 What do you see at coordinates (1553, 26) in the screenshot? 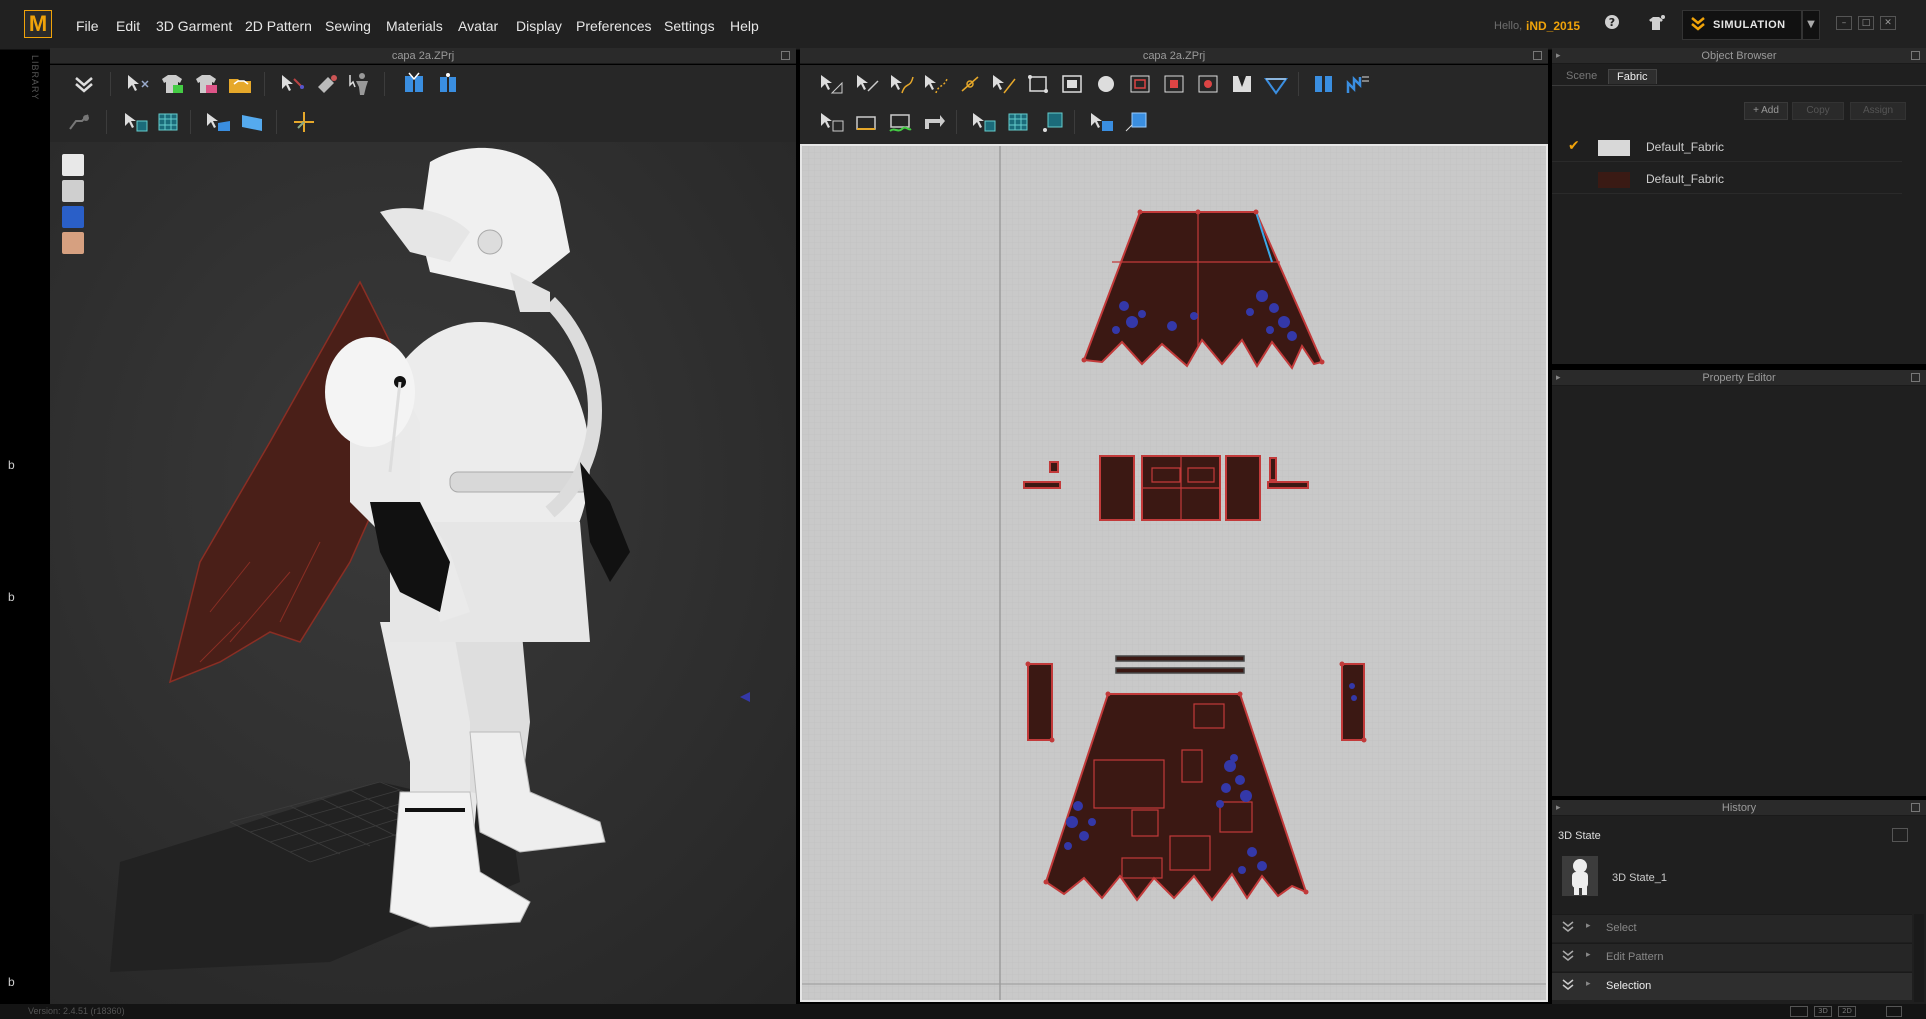
I see `username: iND_2015` at bounding box center [1553, 26].